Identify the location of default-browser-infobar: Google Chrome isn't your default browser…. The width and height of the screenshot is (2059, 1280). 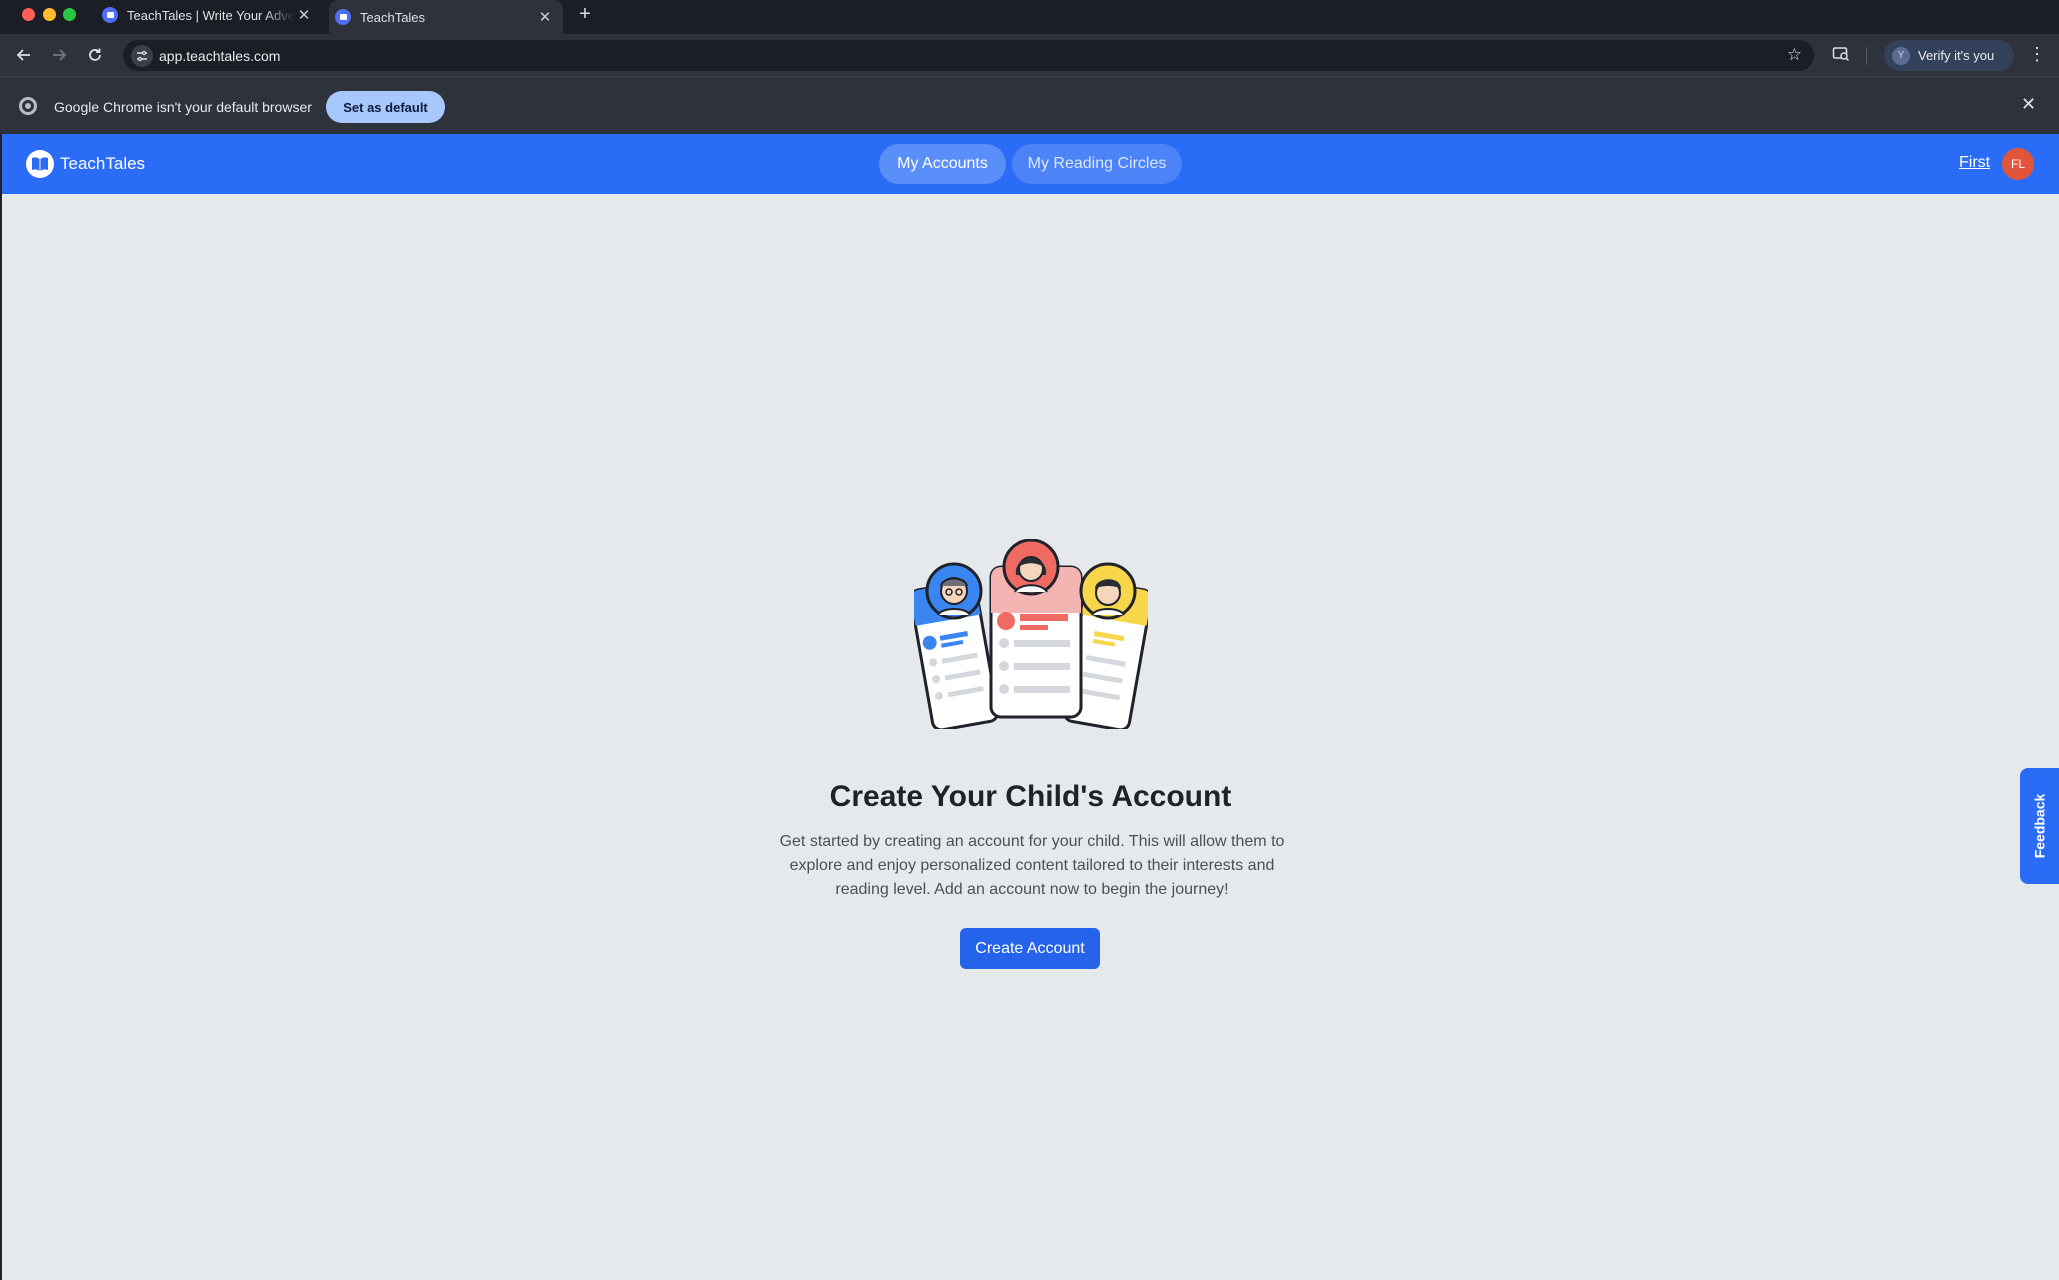
(1029, 105).